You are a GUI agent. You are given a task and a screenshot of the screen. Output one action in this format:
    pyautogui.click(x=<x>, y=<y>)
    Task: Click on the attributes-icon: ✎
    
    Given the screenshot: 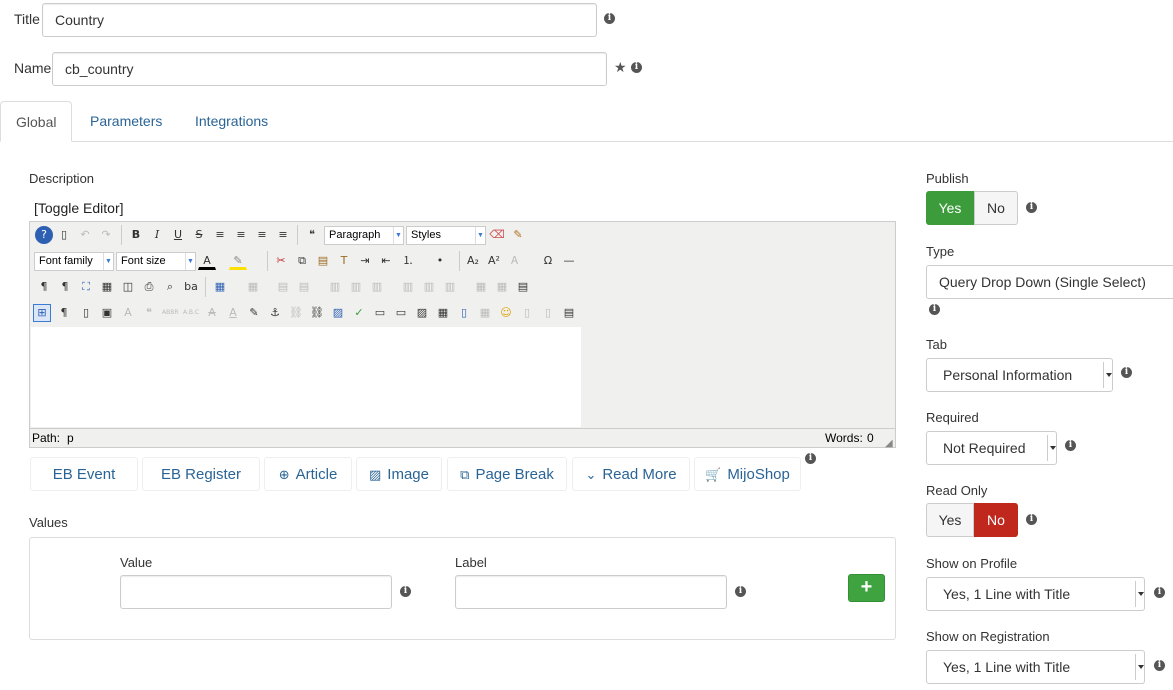 What is the action you would take?
    pyautogui.click(x=254, y=313)
    